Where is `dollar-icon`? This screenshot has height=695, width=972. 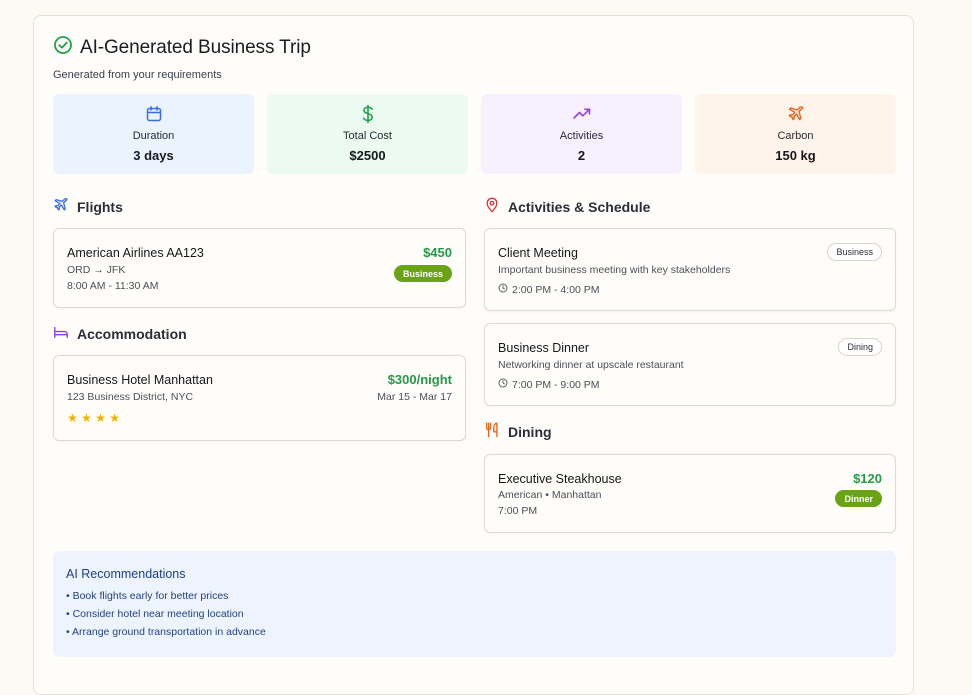
dollar-icon is located at coordinates (368, 114).